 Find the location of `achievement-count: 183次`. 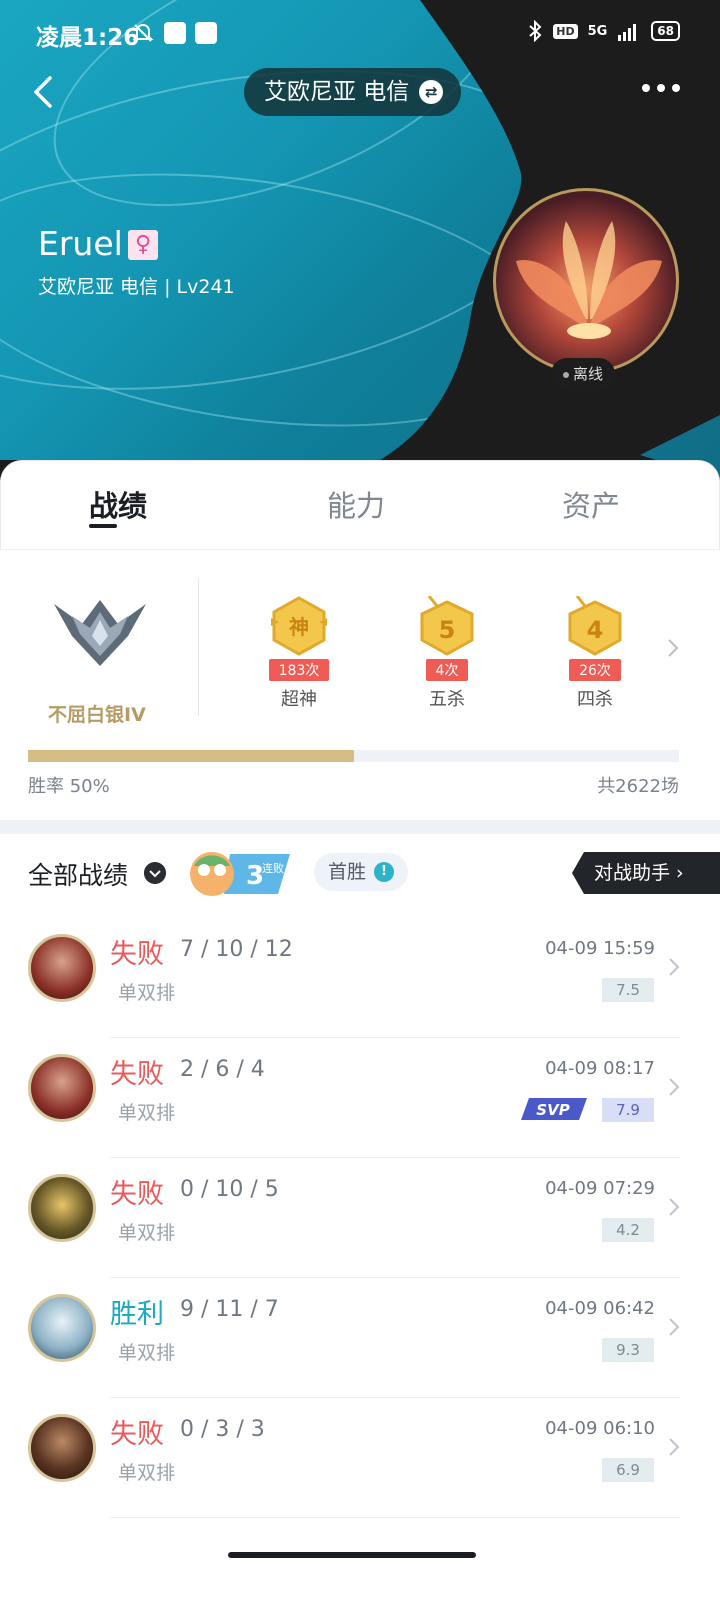

achievement-count: 183次 is located at coordinates (299, 670).